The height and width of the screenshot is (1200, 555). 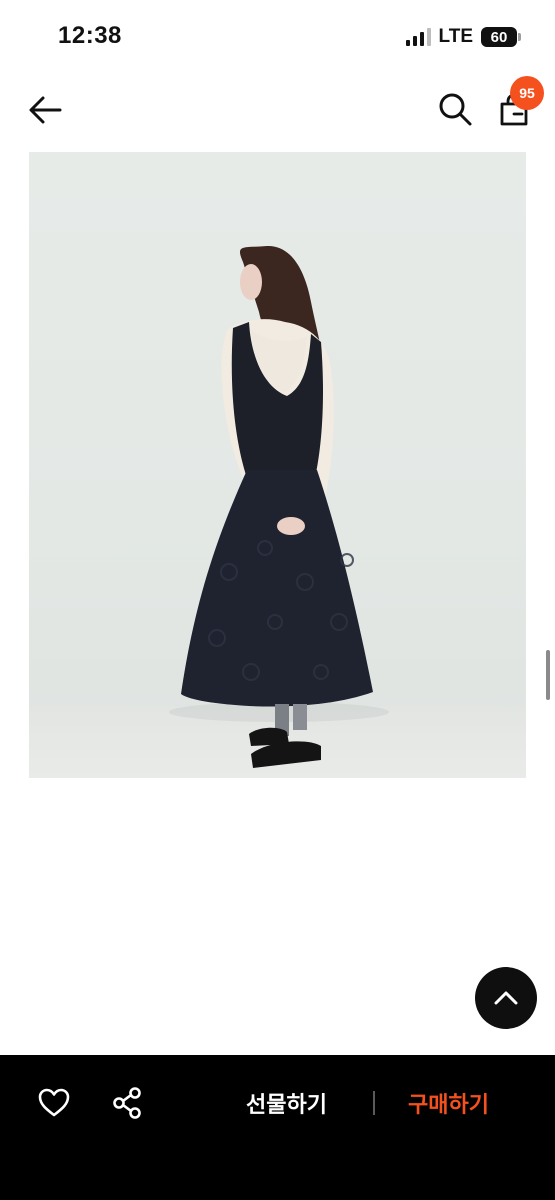 I want to click on search-button, so click(x=455, y=109).